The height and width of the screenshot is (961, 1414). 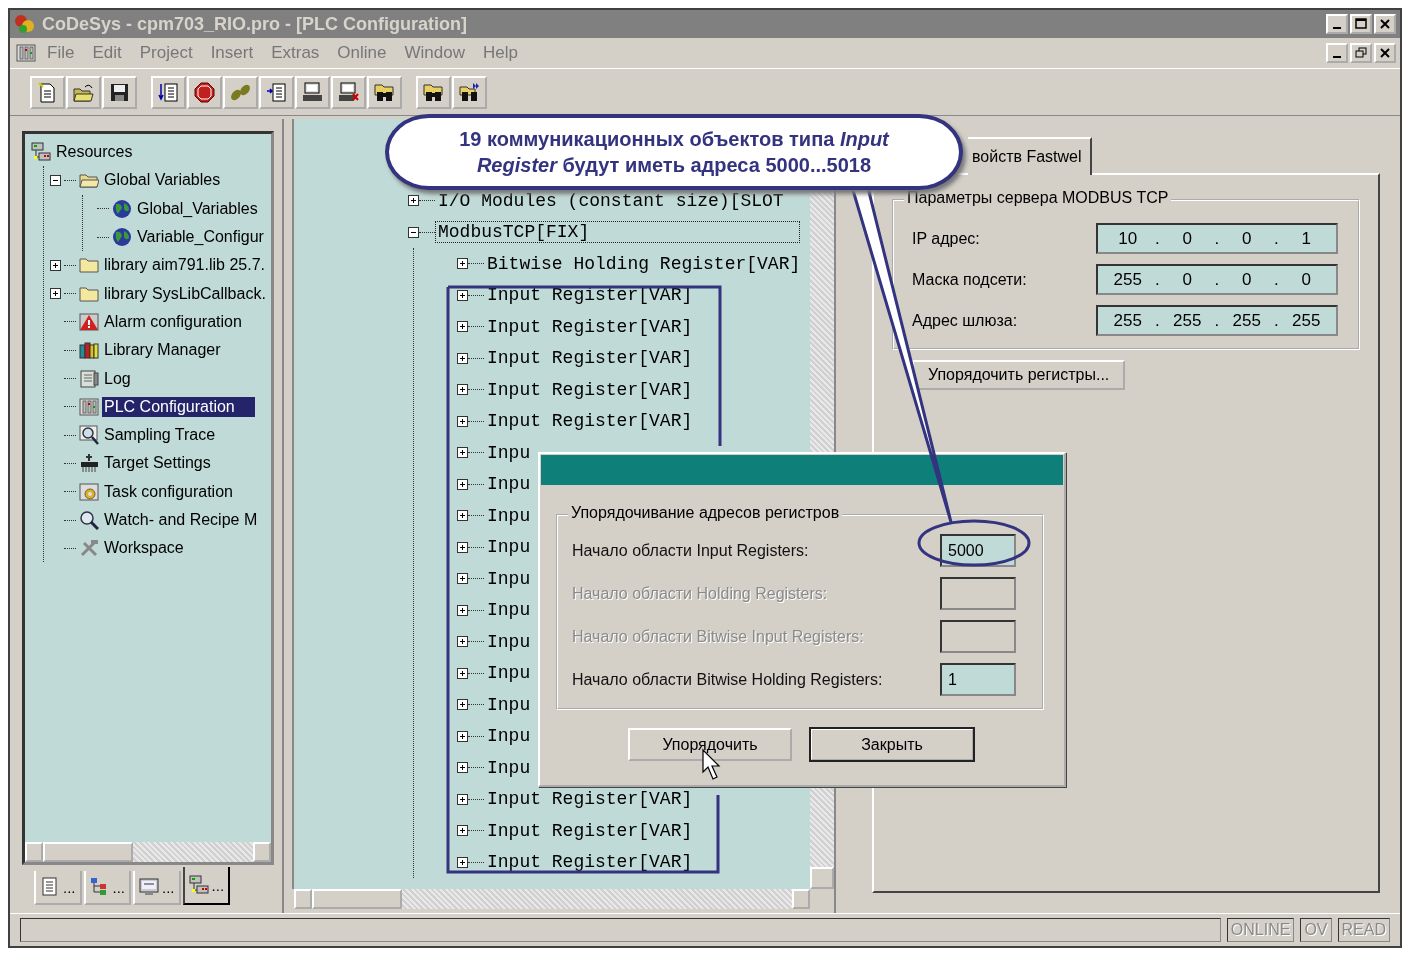 I want to click on status-indicator: ONLINE, so click(x=1260, y=930).